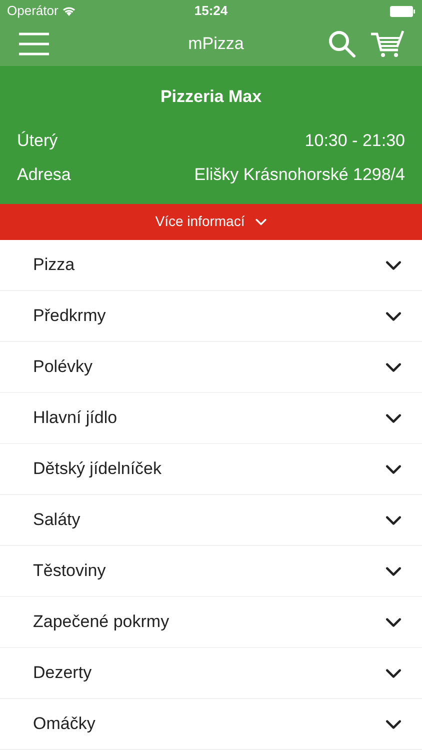 Image resolution: width=422 pixels, height=750 pixels. Describe the element at coordinates (44, 175) in the screenshot. I see `info-label: Adresa` at that location.